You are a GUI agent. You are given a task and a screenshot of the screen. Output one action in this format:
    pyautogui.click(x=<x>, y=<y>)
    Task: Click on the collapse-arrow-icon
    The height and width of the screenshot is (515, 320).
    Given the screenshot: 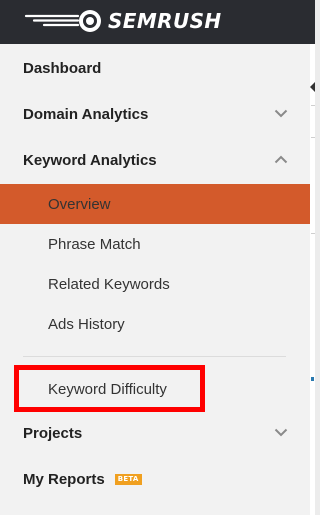 What is the action you would take?
    pyautogui.click(x=312, y=87)
    